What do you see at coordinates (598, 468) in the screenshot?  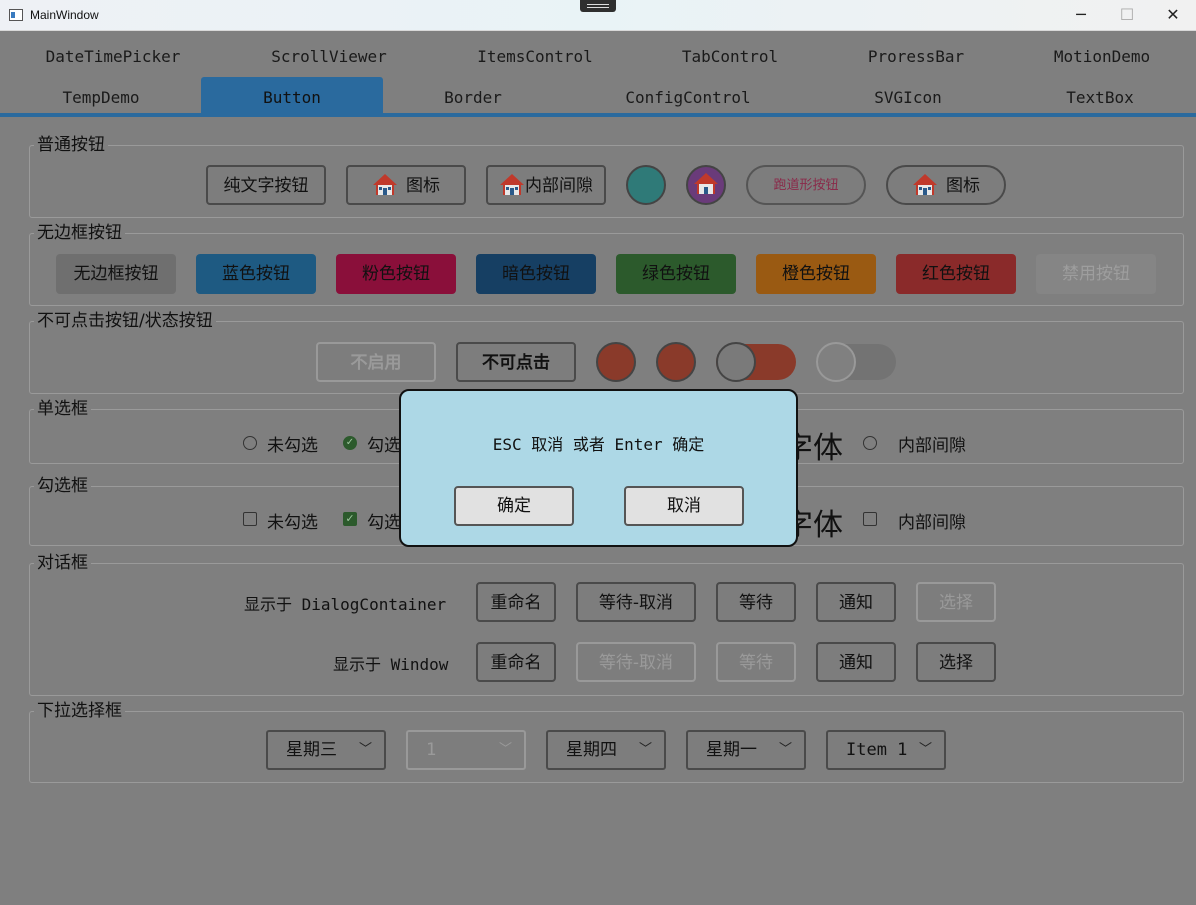 I see `confirm-dialog: ESC 取消 或者 Enter 确定 确定 取消` at bounding box center [598, 468].